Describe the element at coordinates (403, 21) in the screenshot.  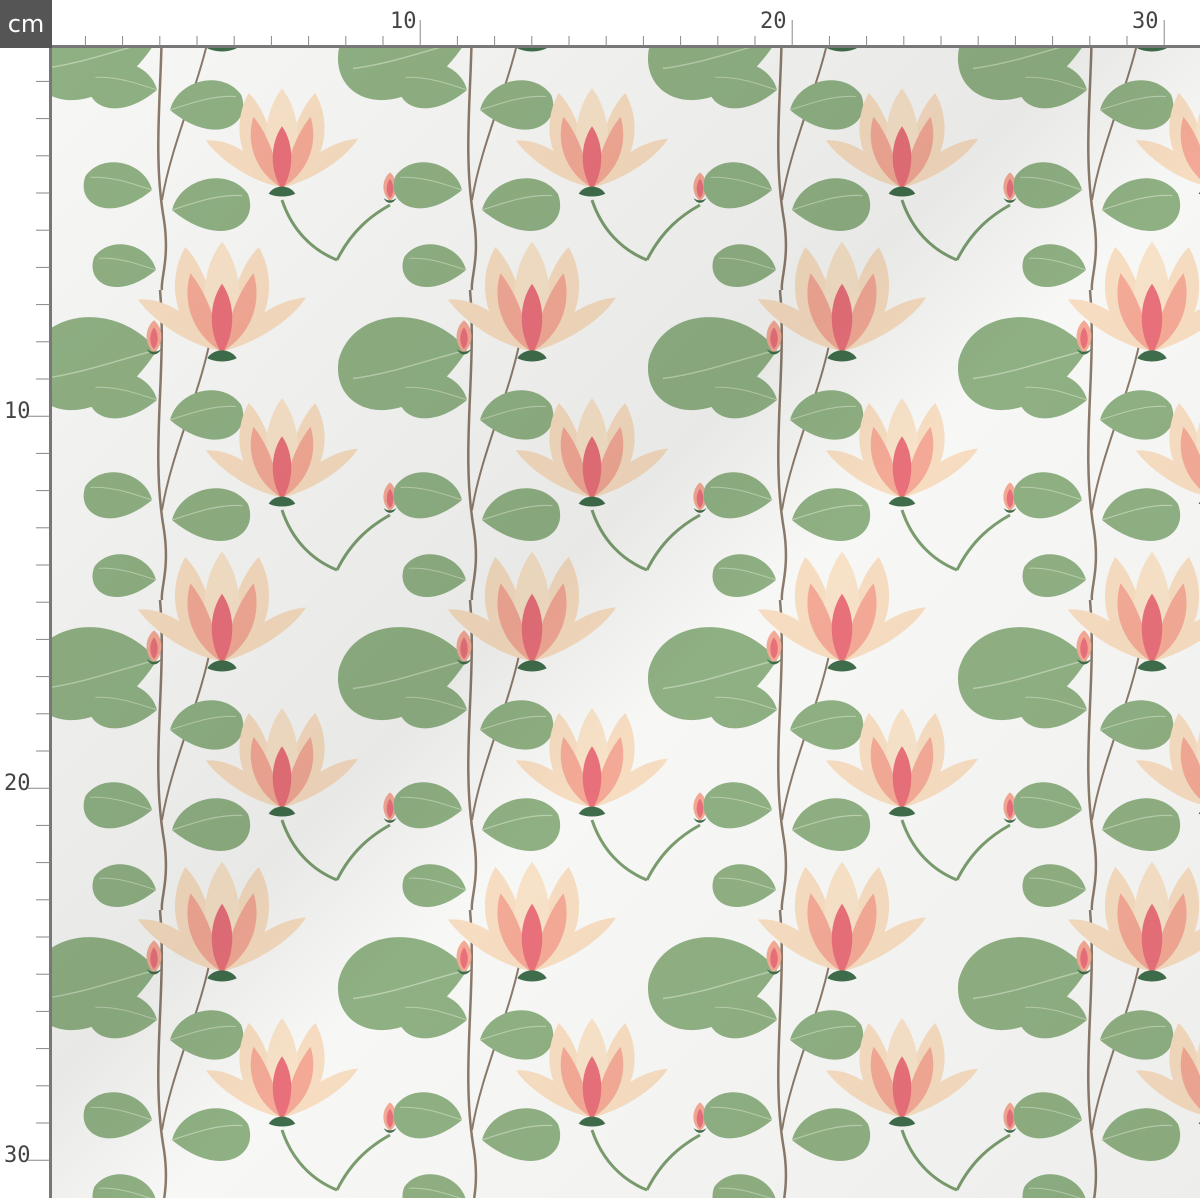
I see `ruler-top-label-10: 10` at that location.